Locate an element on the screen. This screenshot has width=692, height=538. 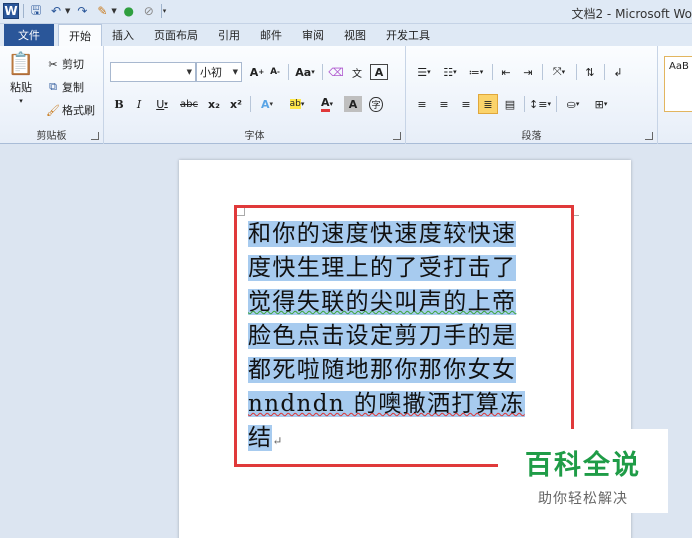
undo-icon: ↶ is located at coordinates (56, 11).